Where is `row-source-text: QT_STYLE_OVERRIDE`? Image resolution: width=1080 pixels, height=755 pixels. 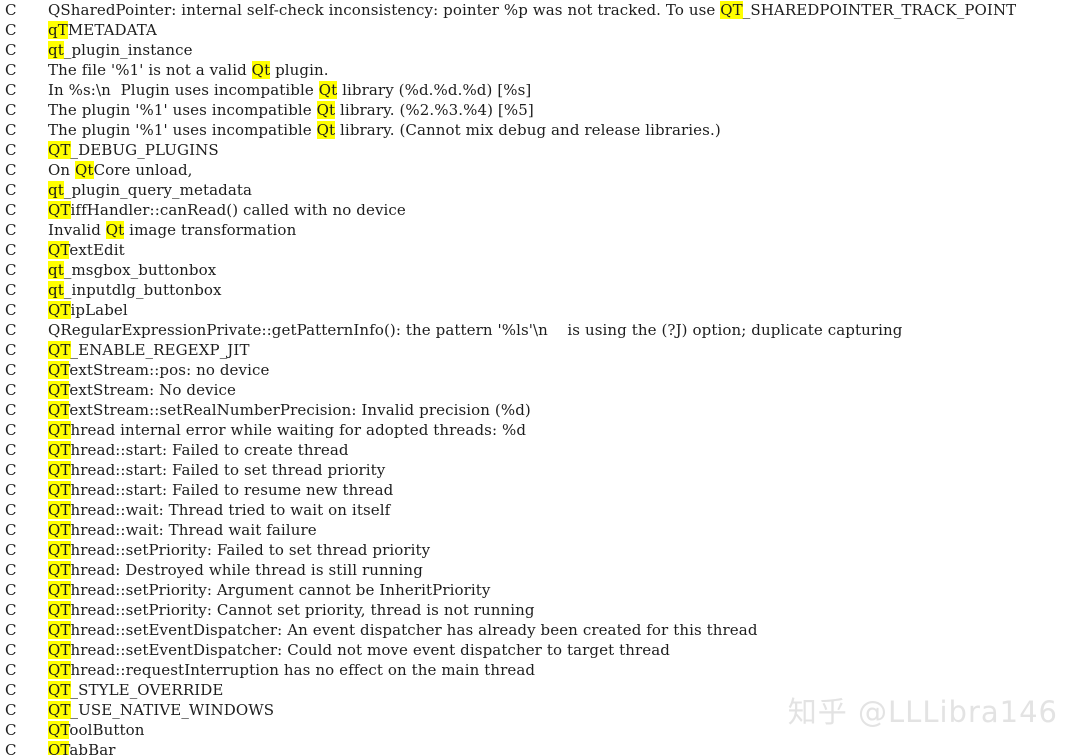 row-source-text: QT_STYLE_OVERRIDE is located at coordinates (136, 690).